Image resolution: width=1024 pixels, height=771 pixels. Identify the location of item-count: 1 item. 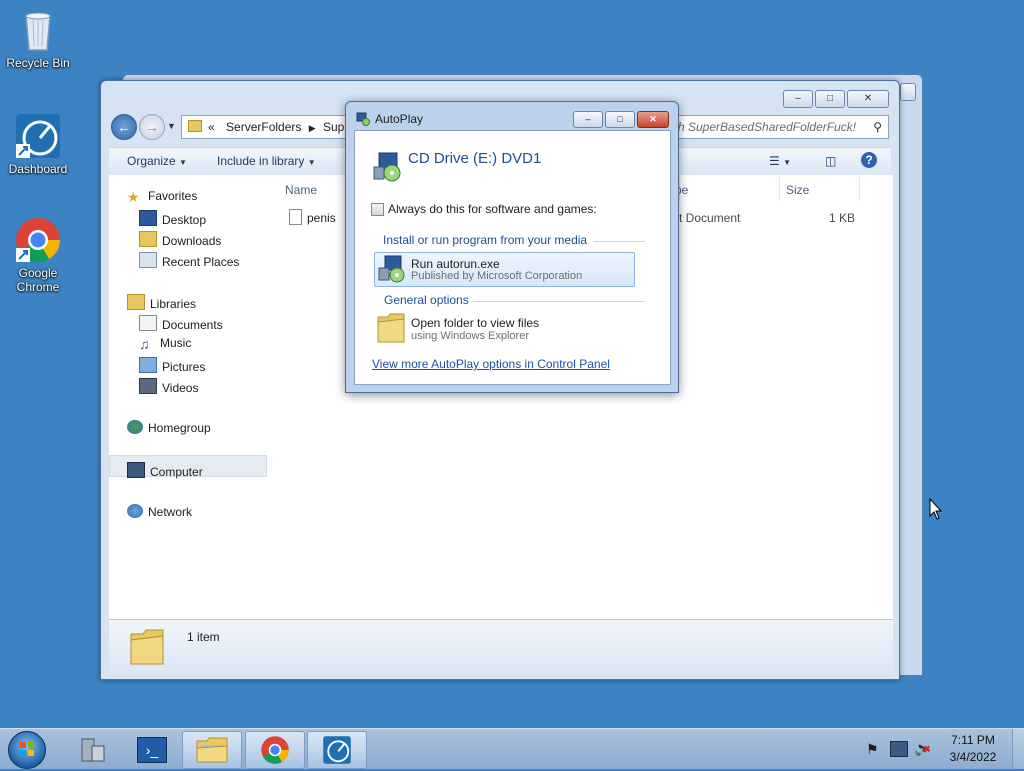
(203, 637).